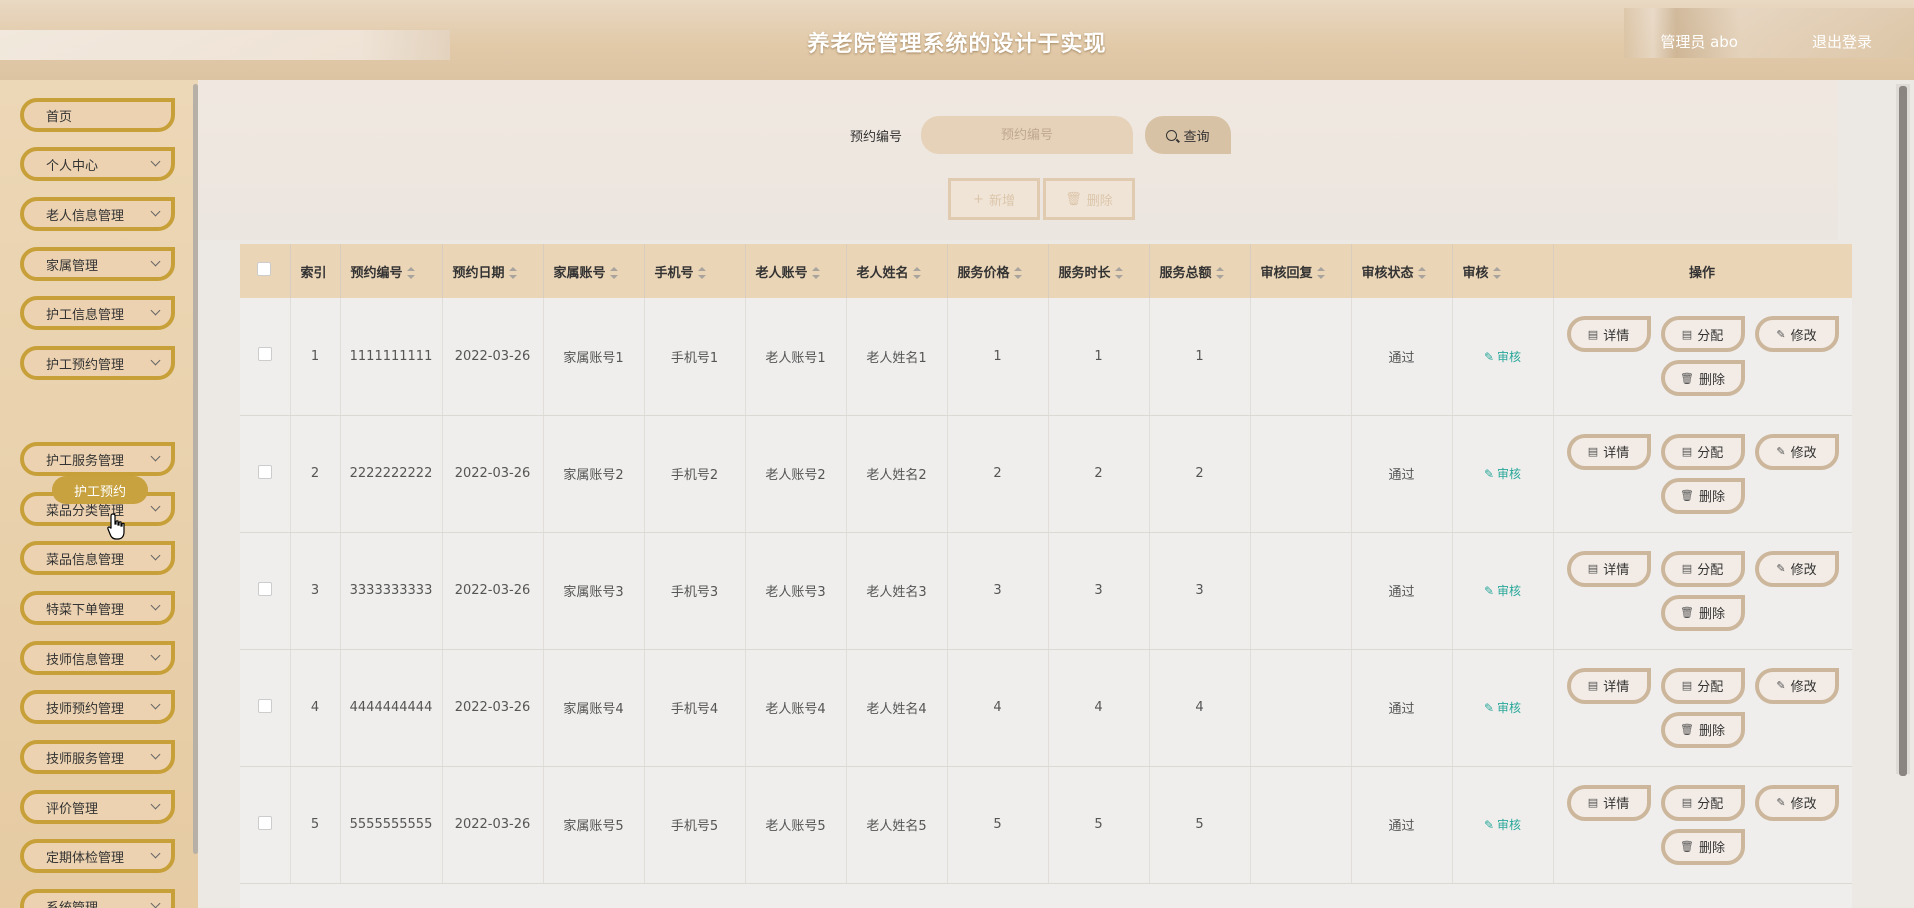  Describe the element at coordinates (97, 898) in the screenshot. I see `sidebar-item: 系统管理` at that location.